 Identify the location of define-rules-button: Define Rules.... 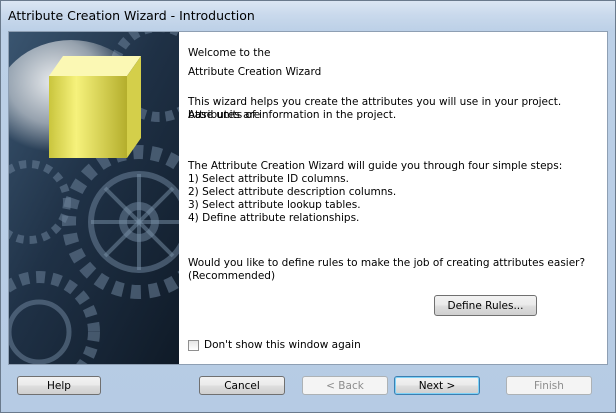
(485, 305).